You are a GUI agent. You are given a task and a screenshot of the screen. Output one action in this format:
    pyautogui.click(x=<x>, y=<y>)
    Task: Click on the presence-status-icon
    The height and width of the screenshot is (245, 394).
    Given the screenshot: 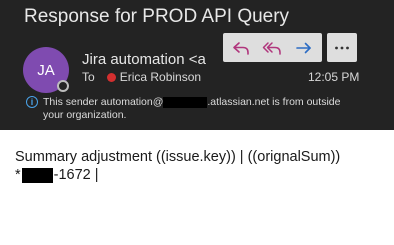 What is the action you would take?
    pyautogui.click(x=63, y=86)
    